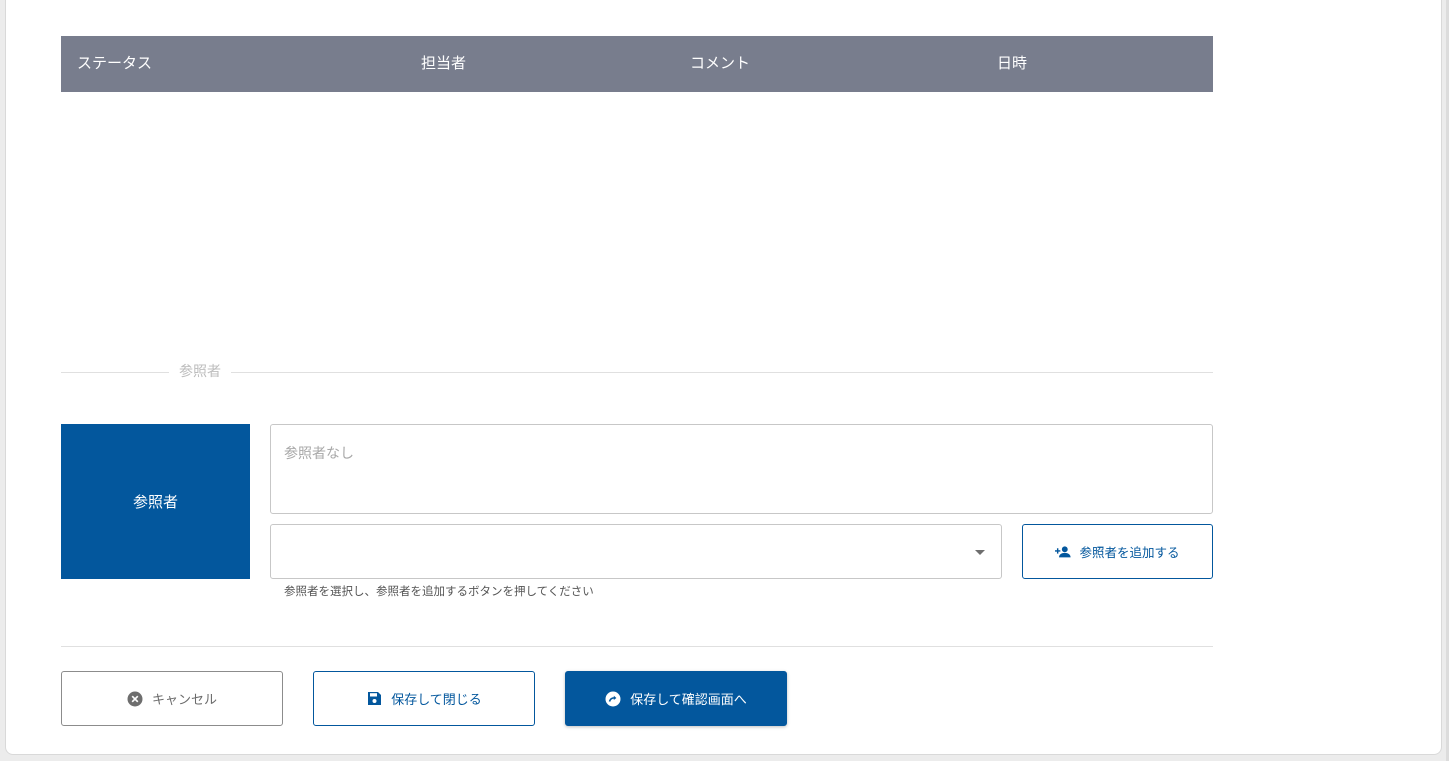  I want to click on reference-list-value: 参照者なし, so click(319, 454).